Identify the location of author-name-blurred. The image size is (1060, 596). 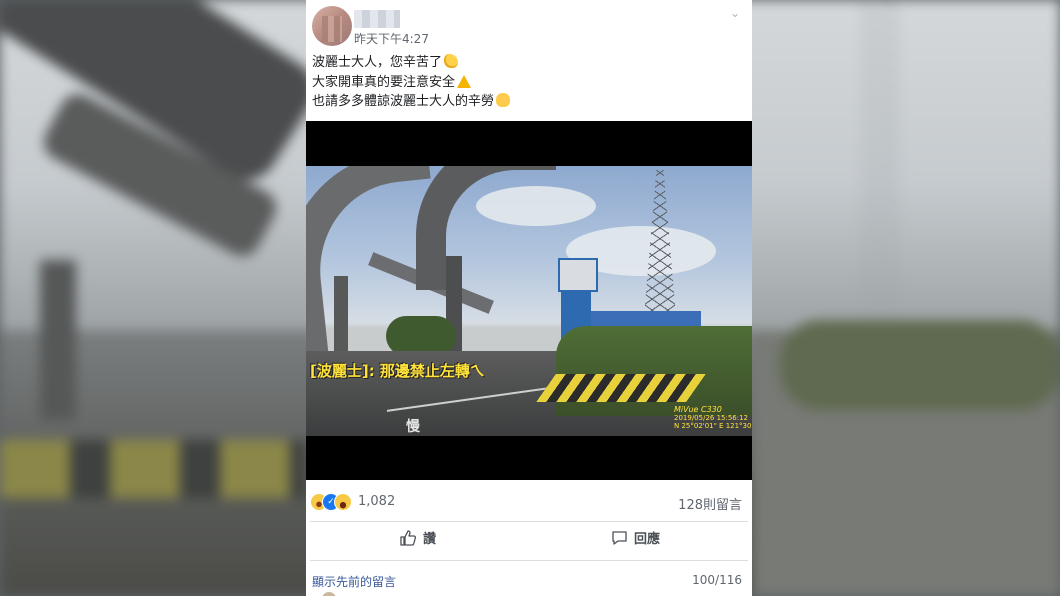
(377, 19).